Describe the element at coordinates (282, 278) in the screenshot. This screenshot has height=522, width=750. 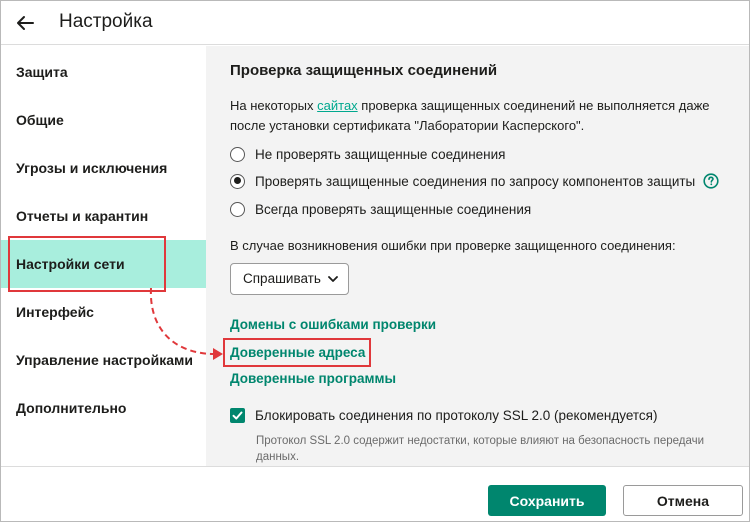
I see `dropdown-value: Спрашивать` at that location.